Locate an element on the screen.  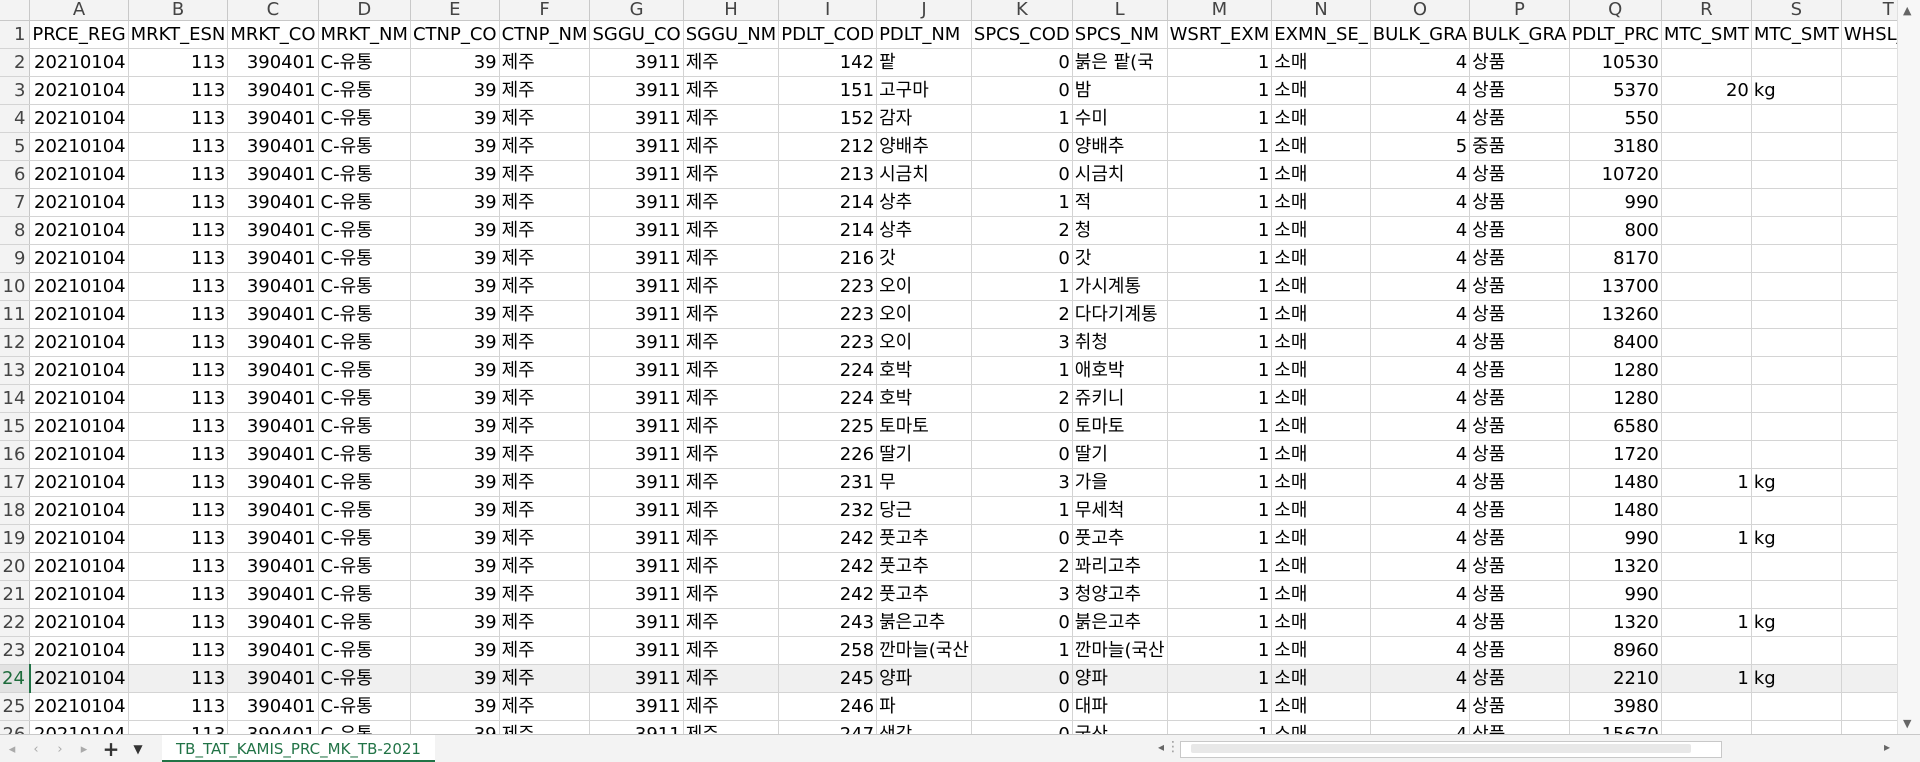
table-cell: 딸기 is located at coordinates (924, 454).